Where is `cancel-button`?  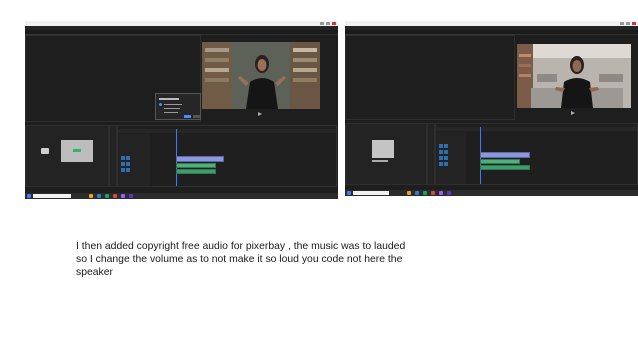 cancel-button is located at coordinates (196, 116).